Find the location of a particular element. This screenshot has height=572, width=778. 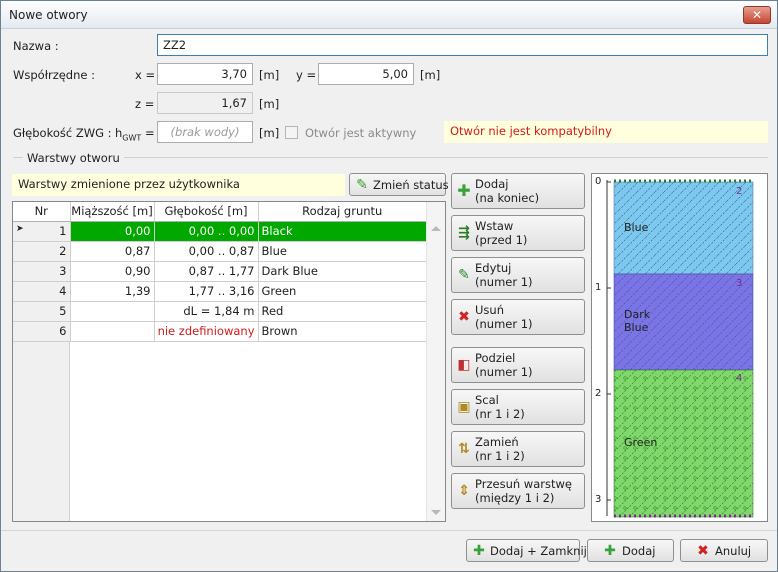

x-input: 3,70 is located at coordinates (205, 74).